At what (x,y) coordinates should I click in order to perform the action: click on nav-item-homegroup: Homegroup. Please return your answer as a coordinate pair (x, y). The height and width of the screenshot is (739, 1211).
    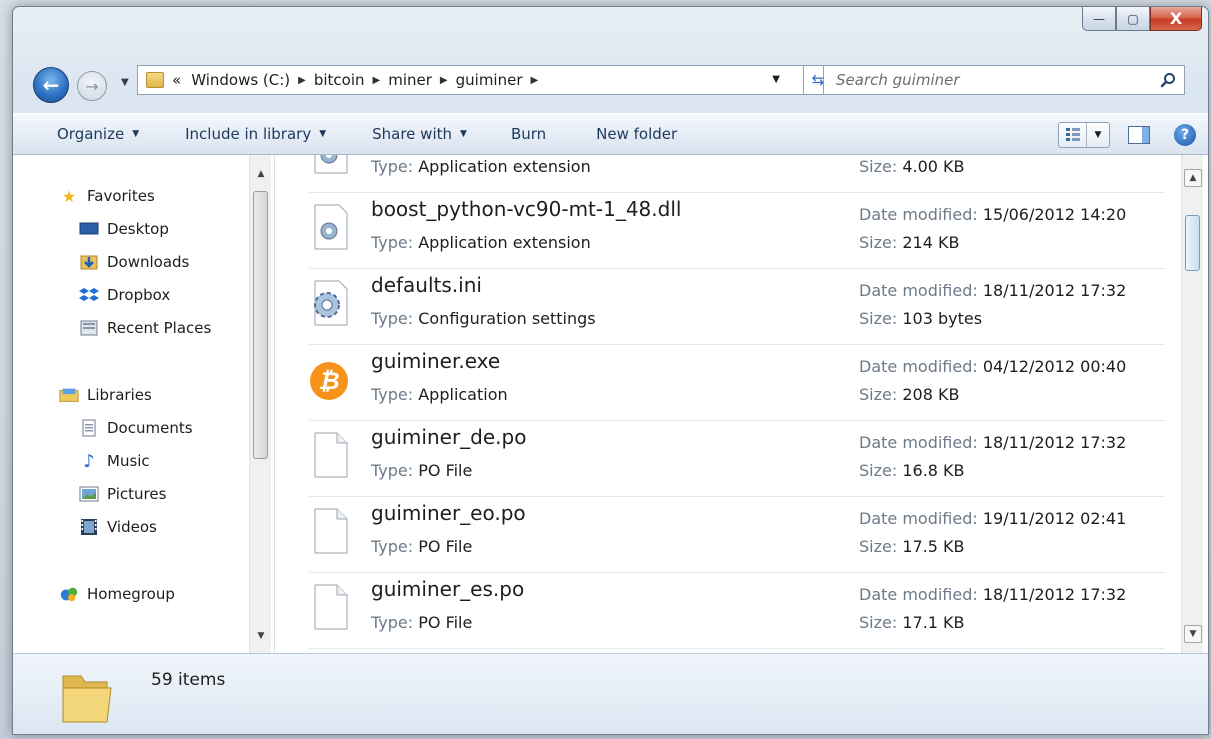
    Looking at the image, I should click on (117, 594).